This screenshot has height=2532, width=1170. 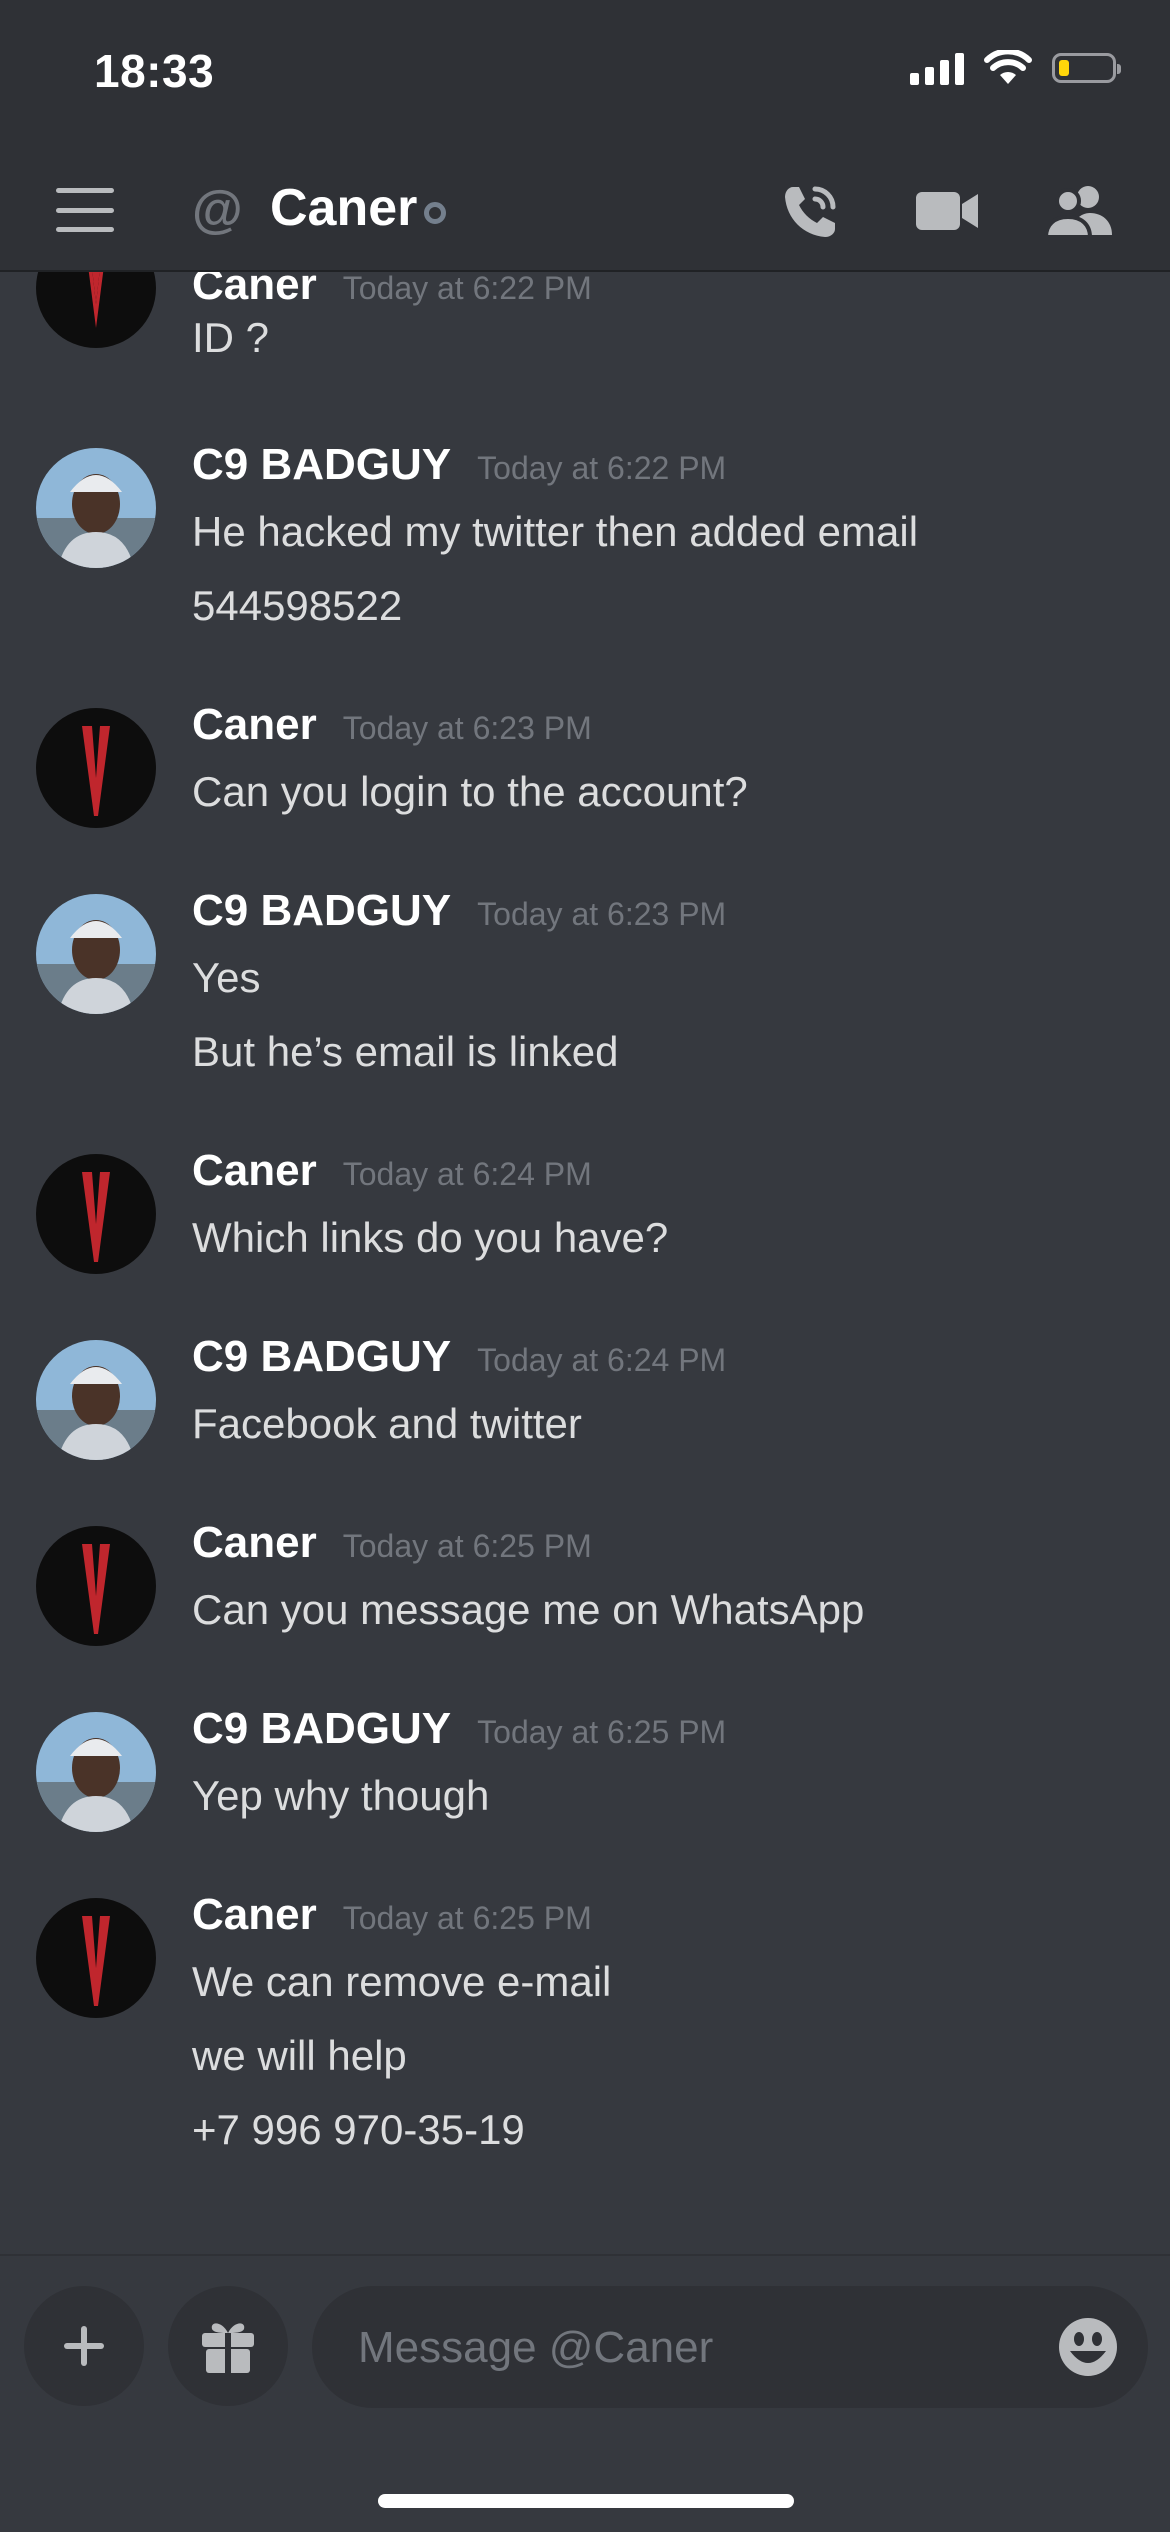 What do you see at coordinates (470, 791) in the screenshot?
I see `message-text: Can you login to the account?` at bounding box center [470, 791].